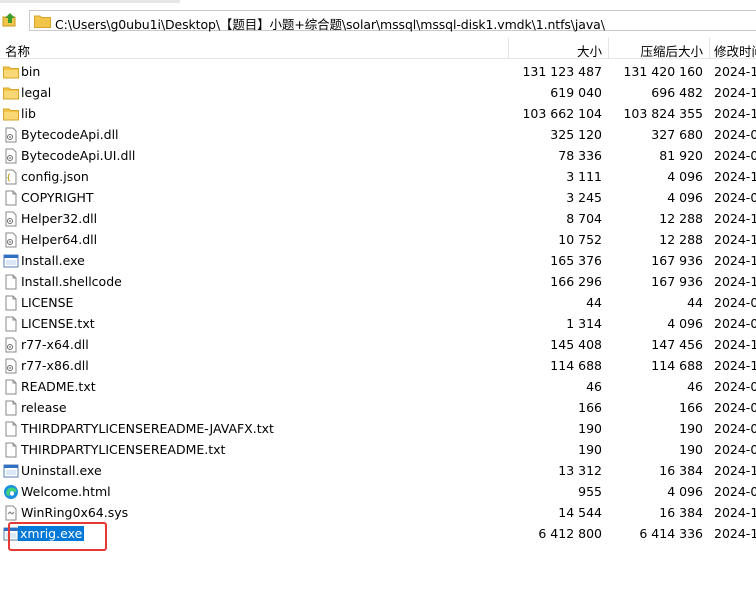 Image resolution: width=756 pixels, height=607 pixels. I want to click on file-name: bin, so click(31, 71).